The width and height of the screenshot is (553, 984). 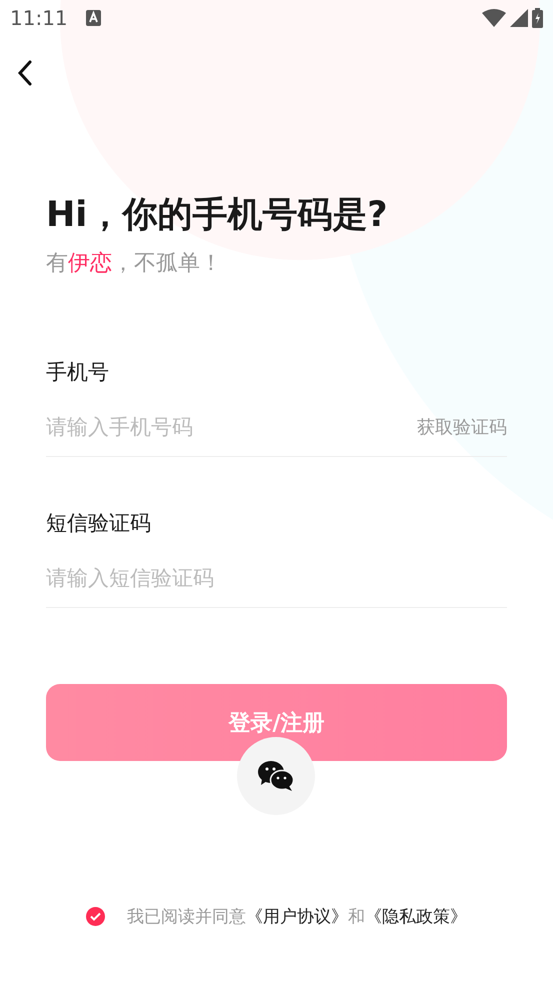 What do you see at coordinates (276, 578) in the screenshot?
I see `input-field: 请输入短信验证码` at bounding box center [276, 578].